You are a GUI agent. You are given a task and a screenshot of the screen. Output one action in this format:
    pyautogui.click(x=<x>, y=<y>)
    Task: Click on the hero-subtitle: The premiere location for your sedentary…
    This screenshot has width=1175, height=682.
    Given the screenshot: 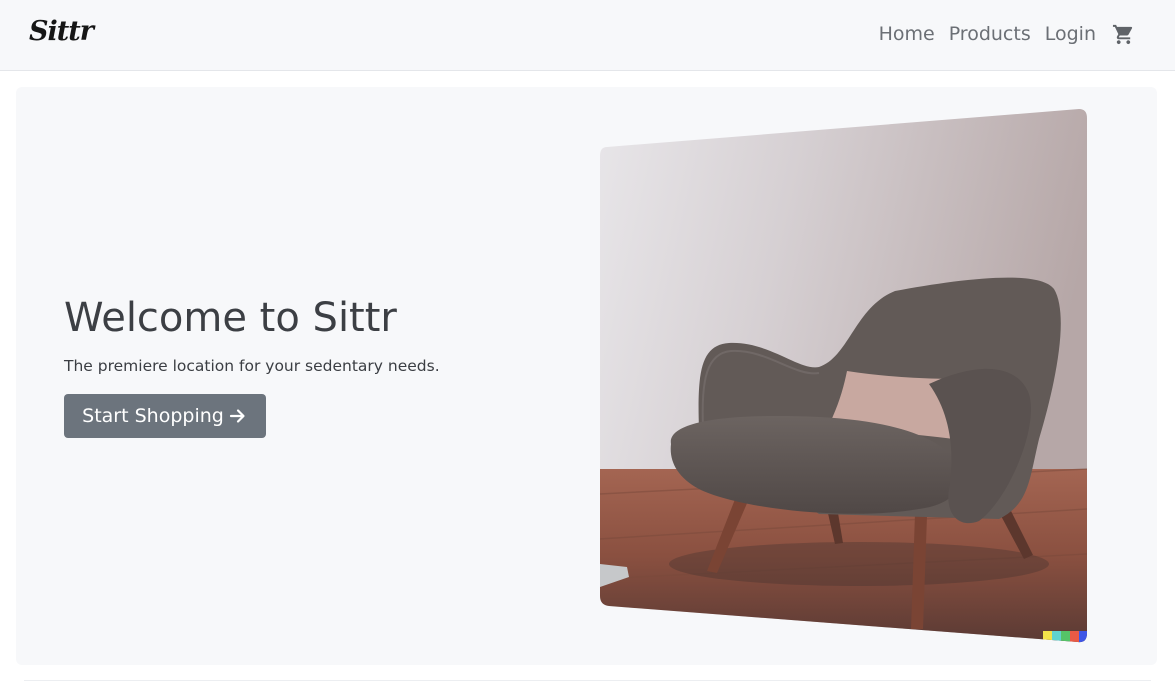 What is the action you would take?
    pyautogui.click(x=252, y=366)
    